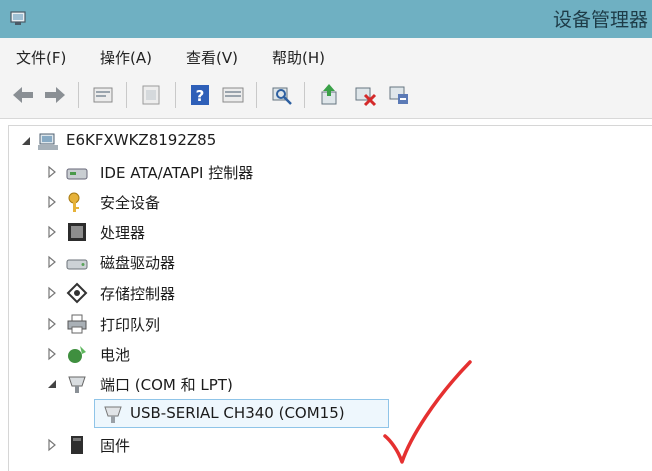  Describe the element at coordinates (77, 293) in the screenshot. I see `storage-controller-icon` at that location.